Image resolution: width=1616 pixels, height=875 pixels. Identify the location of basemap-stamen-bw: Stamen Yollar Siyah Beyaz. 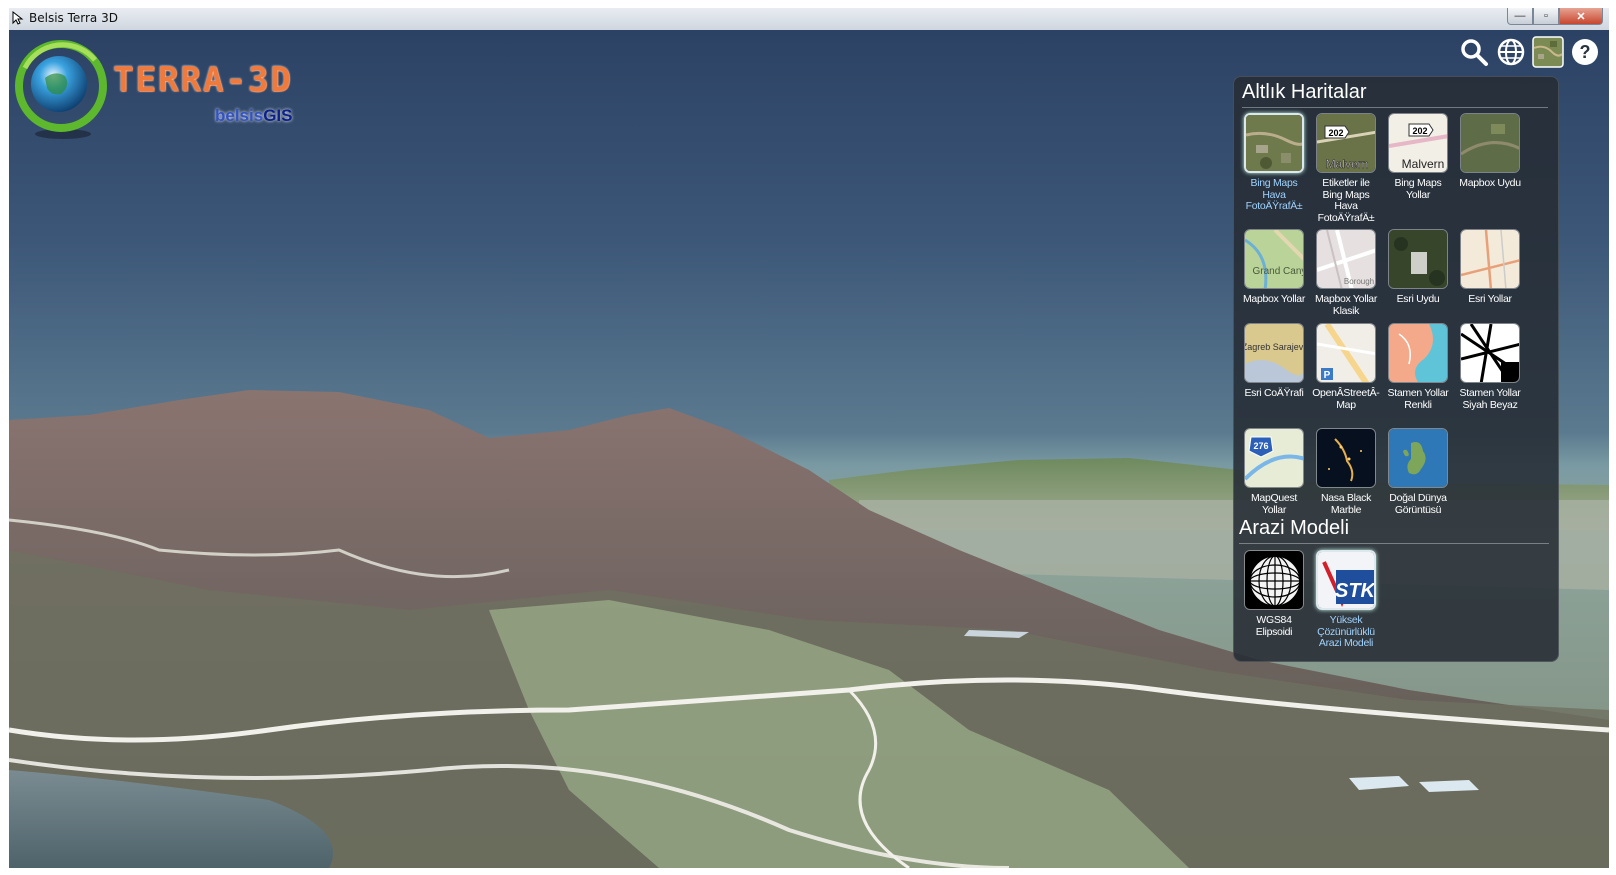
(1490, 367).